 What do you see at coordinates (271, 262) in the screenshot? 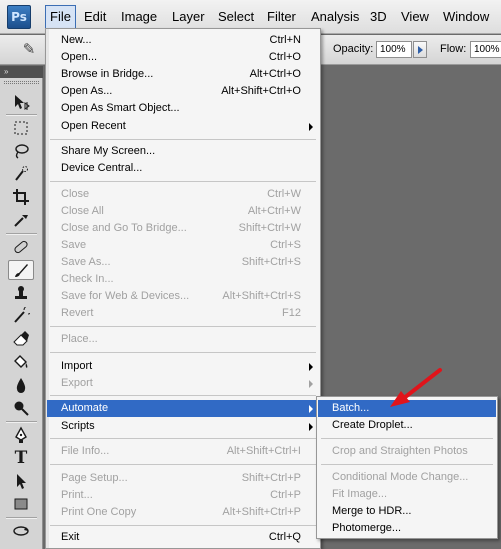
I see `menu-item-shortcut: Shift+Ctrl+S` at bounding box center [271, 262].